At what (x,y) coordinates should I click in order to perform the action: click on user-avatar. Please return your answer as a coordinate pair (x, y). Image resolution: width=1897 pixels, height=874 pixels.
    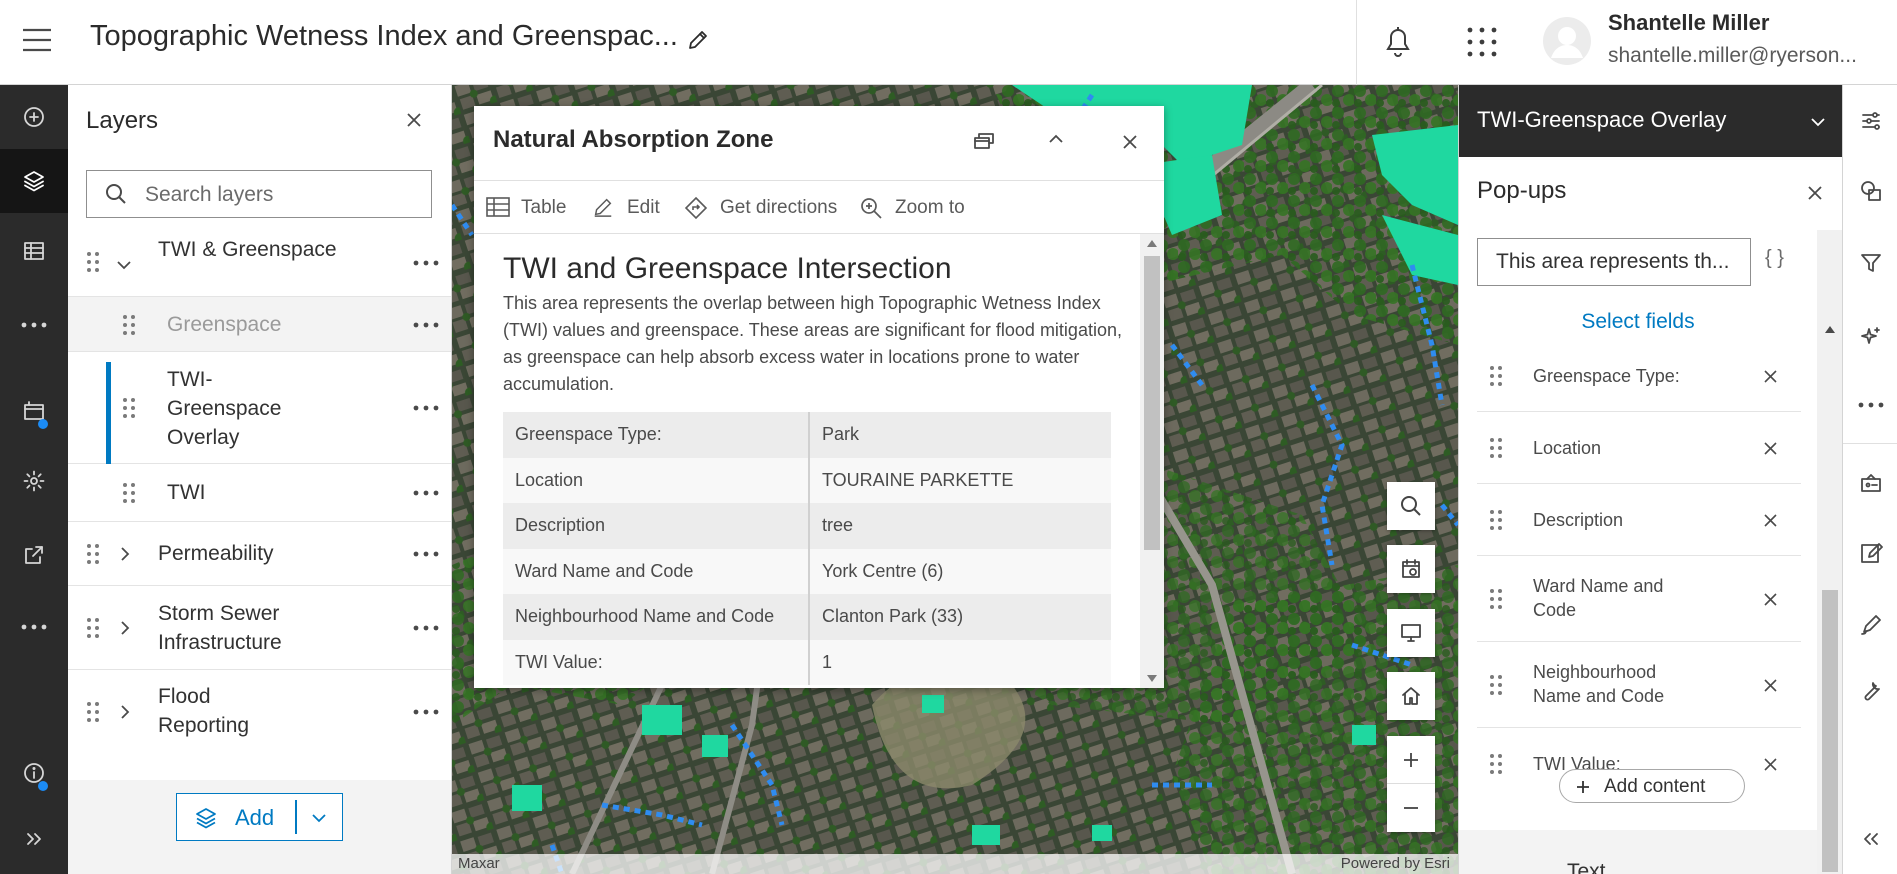
    Looking at the image, I should click on (1567, 41).